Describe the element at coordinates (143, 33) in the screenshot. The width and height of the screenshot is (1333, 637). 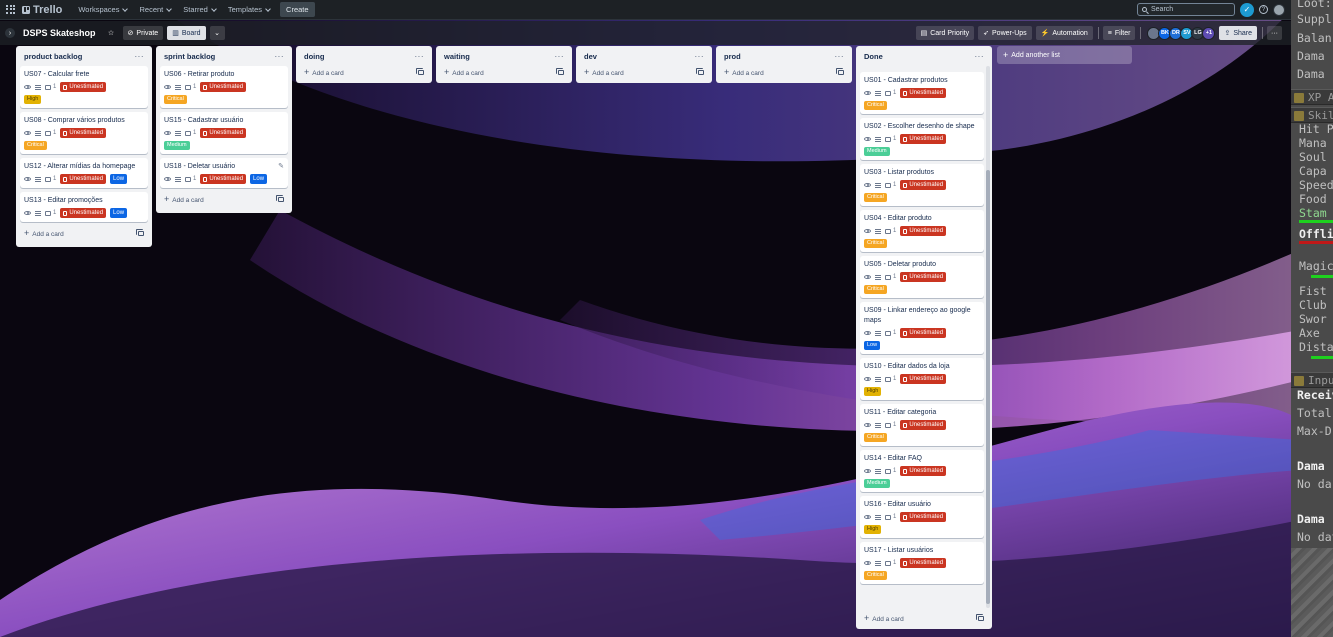
I see `visibility-button: ⊘ Private` at that location.